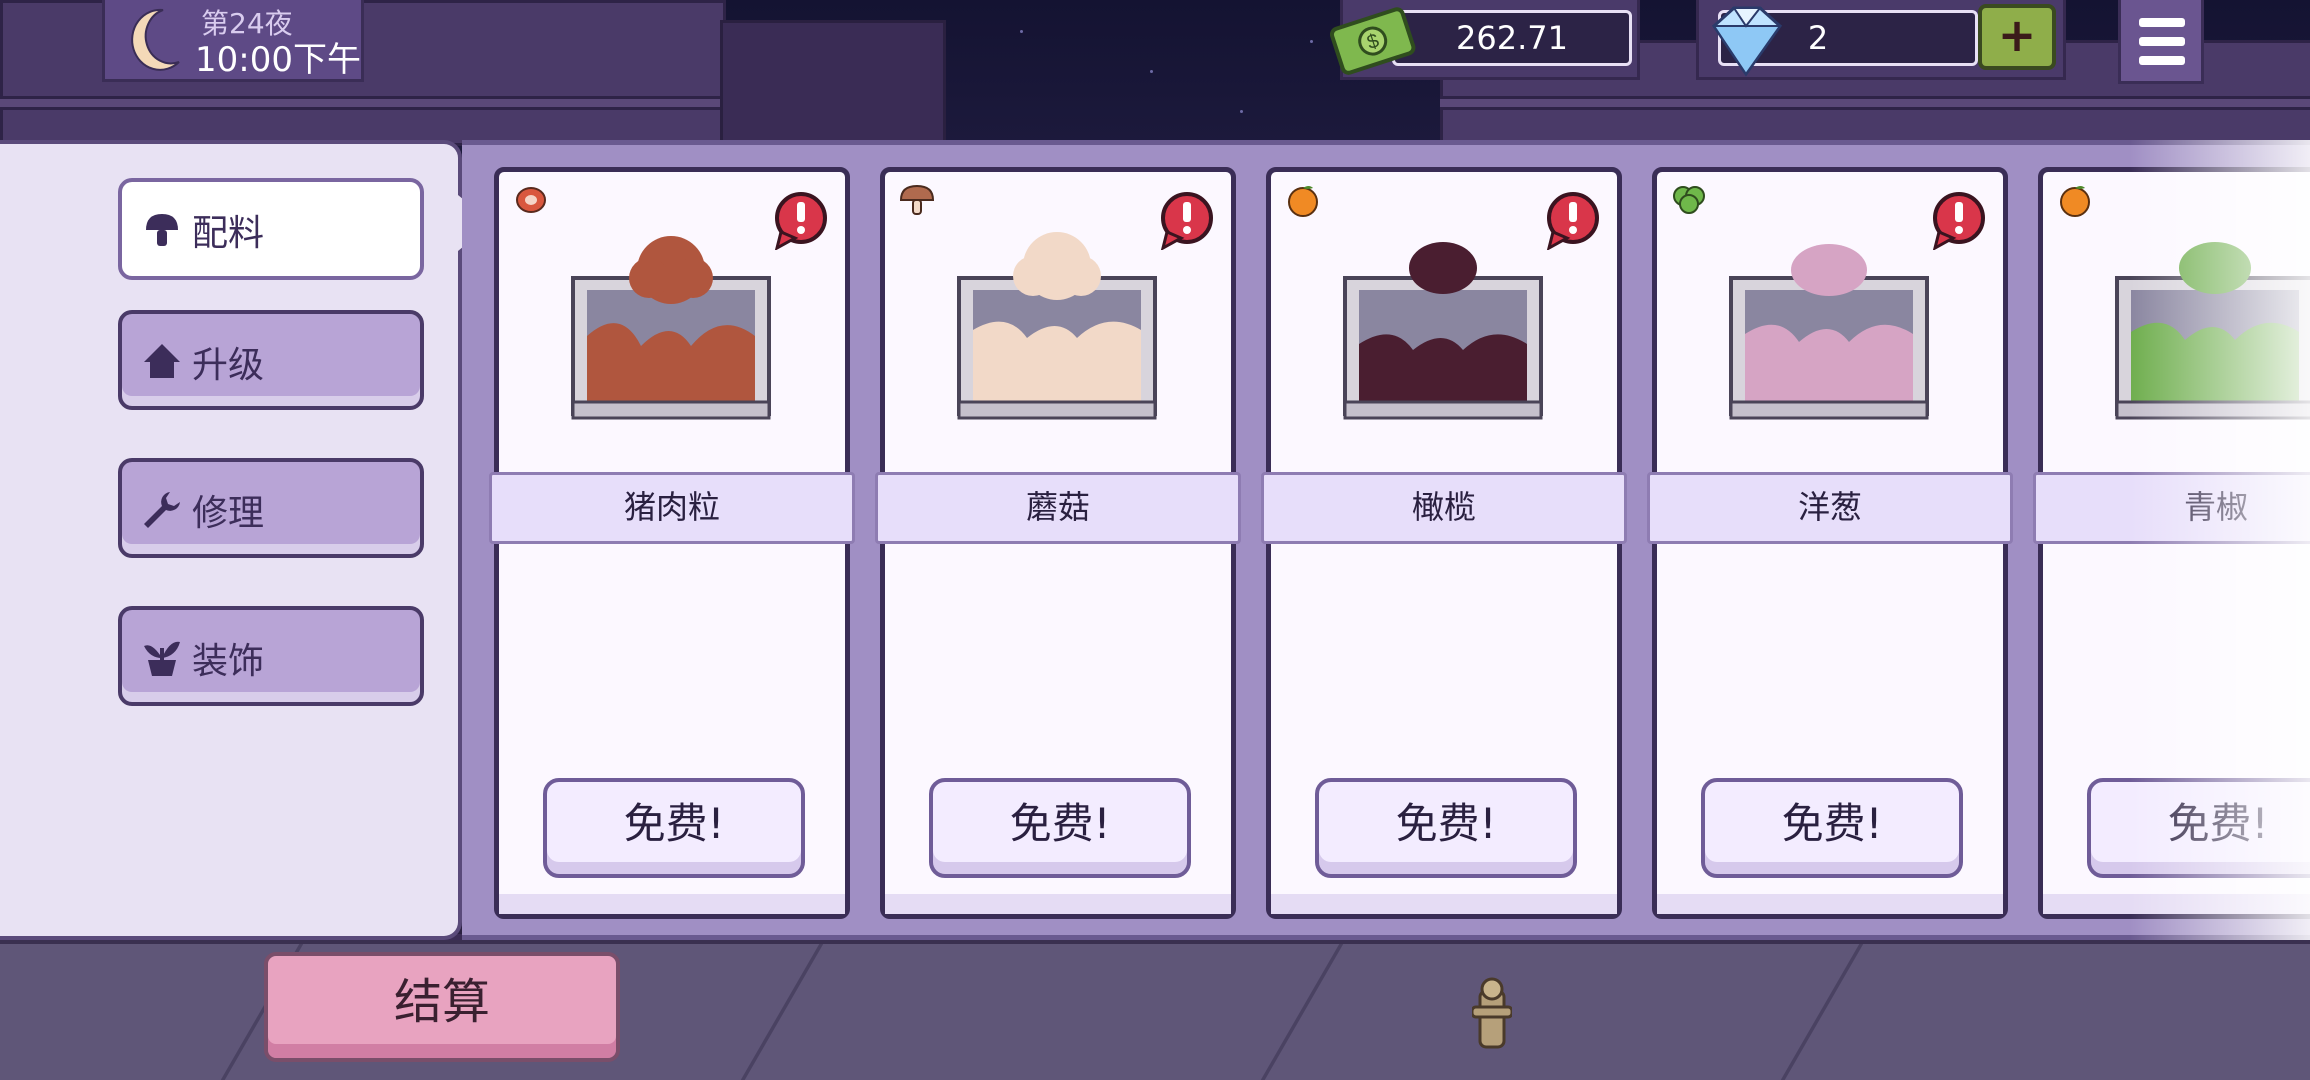  Describe the element at coordinates (228, 661) in the screenshot. I see `tab-label: 装饰` at that location.